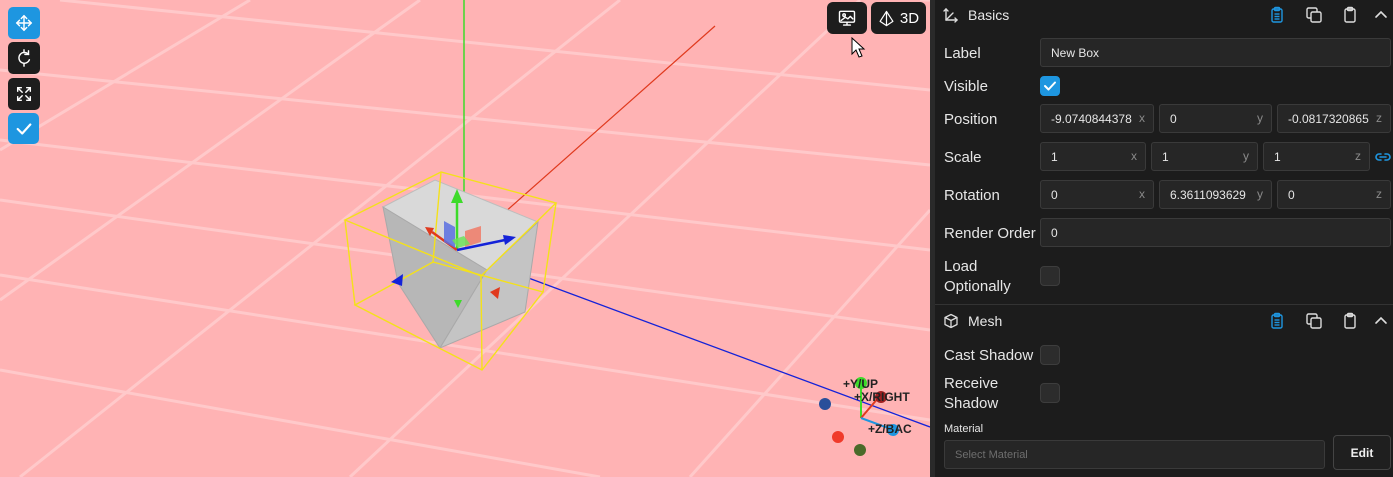  I want to click on rotation-y-value: 6.3611093629, so click(1208, 194).